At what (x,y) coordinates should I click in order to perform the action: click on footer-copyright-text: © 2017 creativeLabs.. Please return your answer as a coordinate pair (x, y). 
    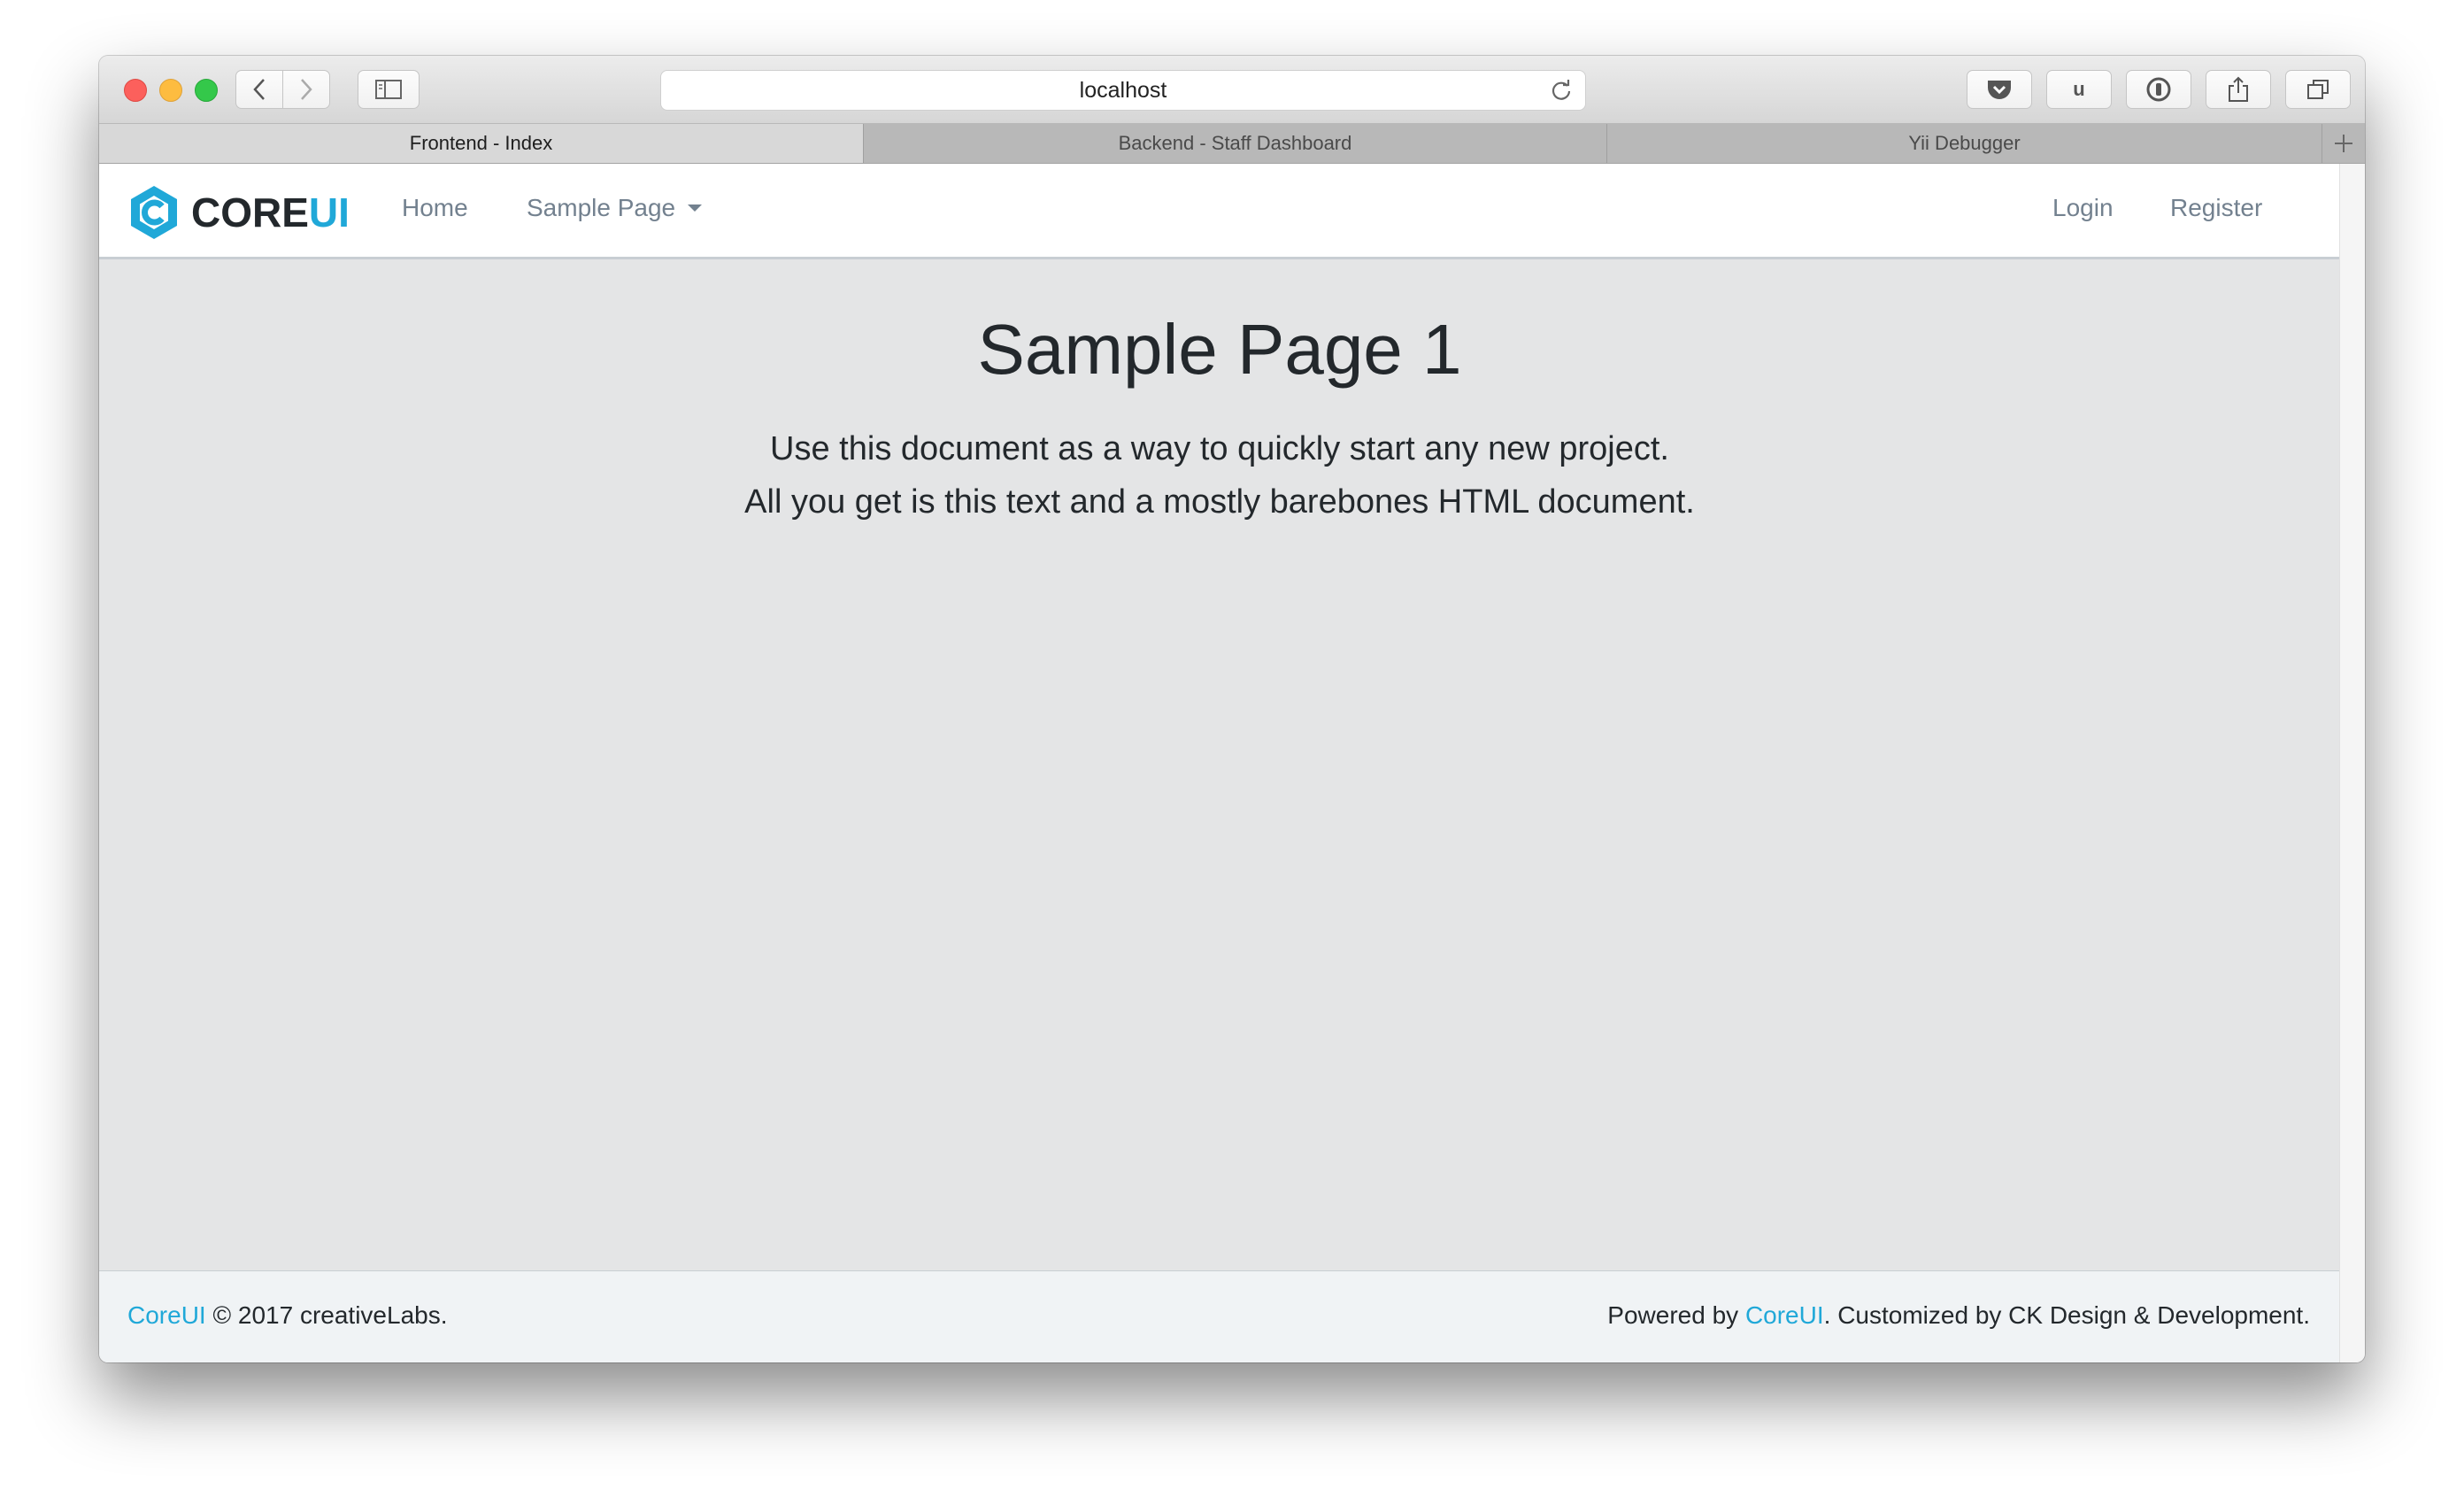
    Looking at the image, I should click on (326, 1315).